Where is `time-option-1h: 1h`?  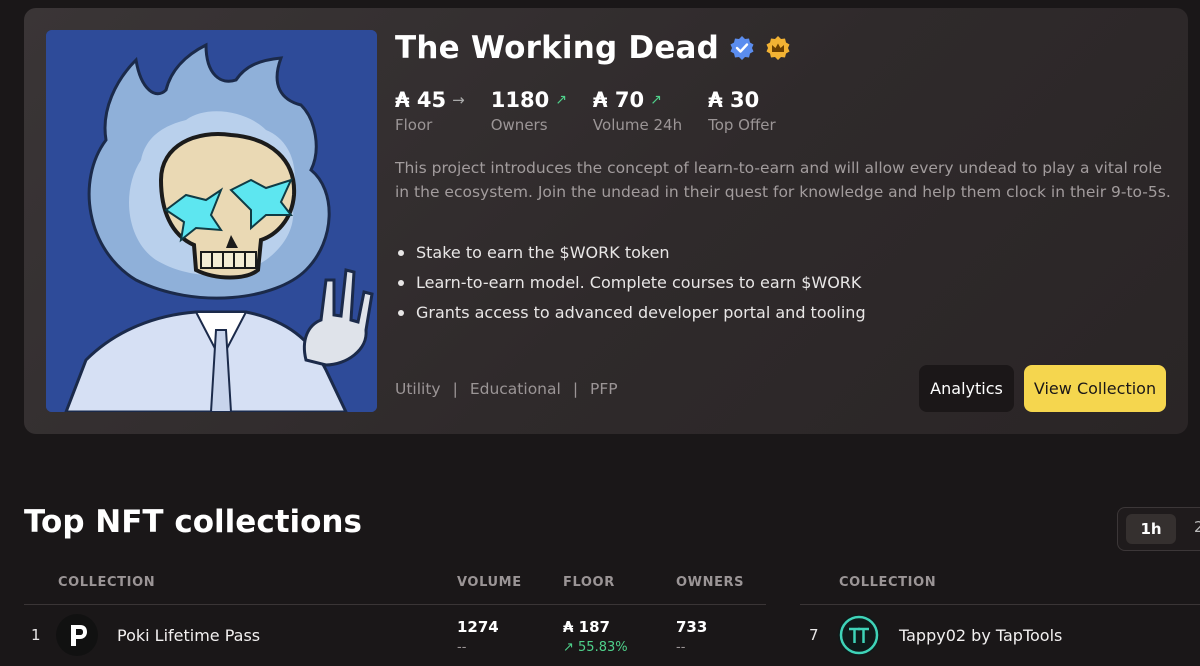
time-option-1h: 1h is located at coordinates (1151, 529).